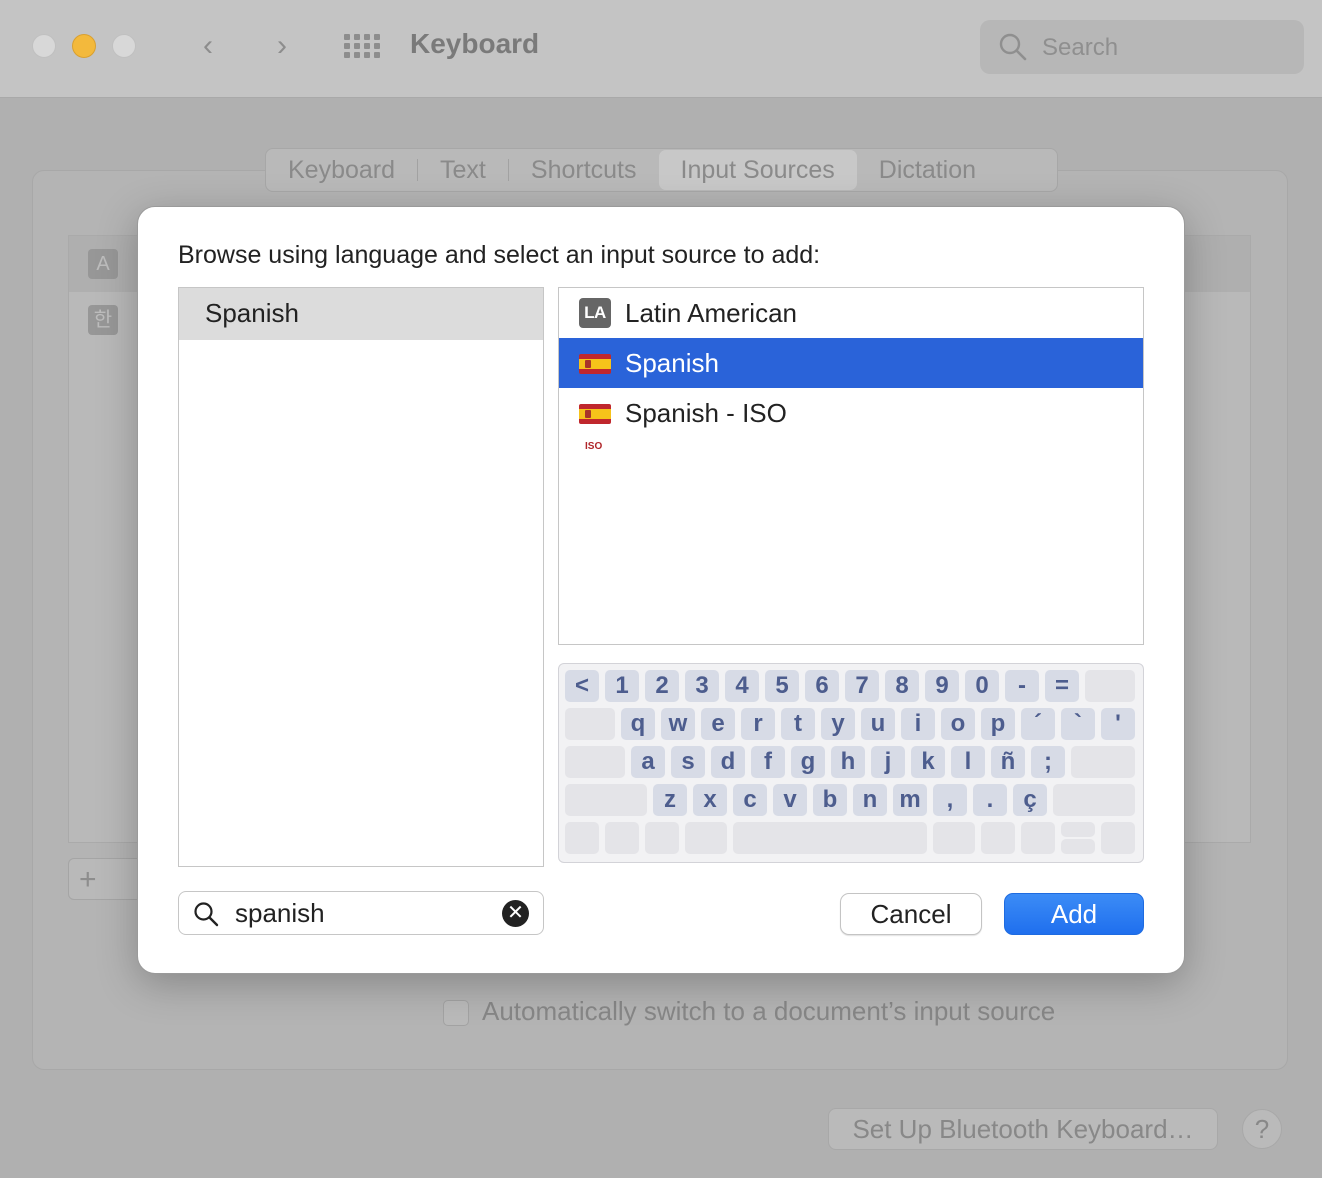 This screenshot has height=1178, width=1322. What do you see at coordinates (475, 43) in the screenshot?
I see `window-title: Keyboard` at bounding box center [475, 43].